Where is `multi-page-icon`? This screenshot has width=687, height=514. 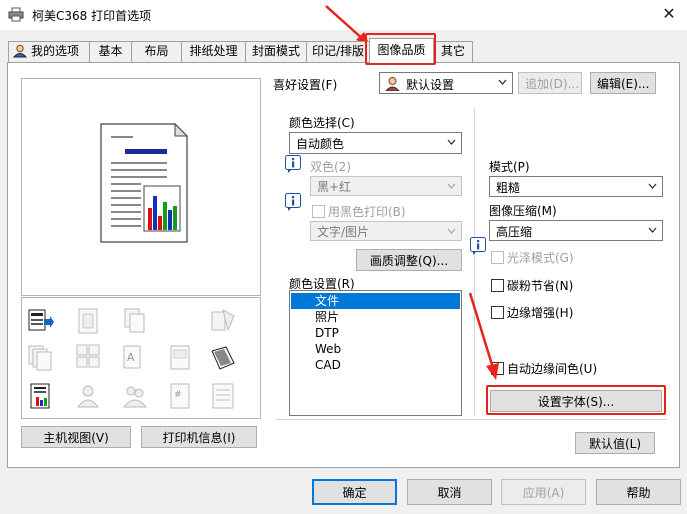 multi-page-icon is located at coordinates (88, 356).